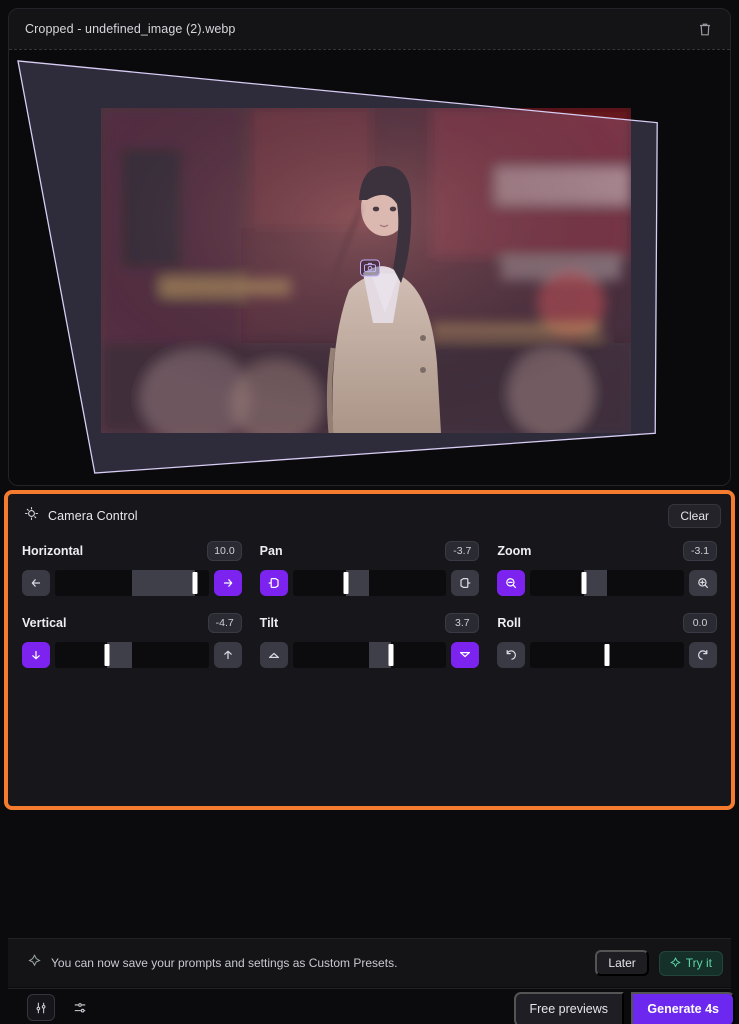 The image size is (739, 1024). I want to click on camera-icon, so click(369, 267).